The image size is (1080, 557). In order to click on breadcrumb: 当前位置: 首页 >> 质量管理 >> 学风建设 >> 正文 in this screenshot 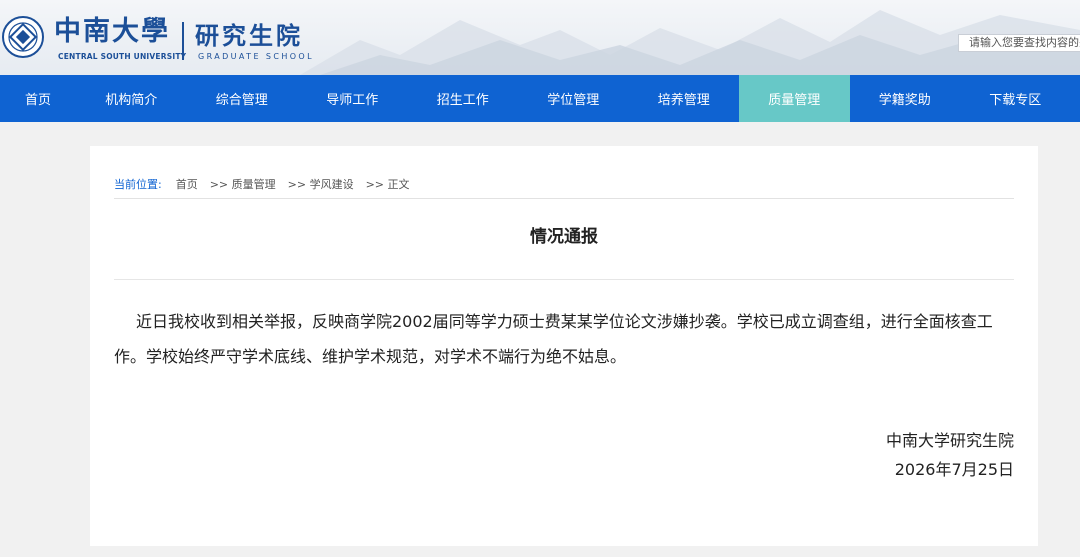, I will do `click(268, 184)`.